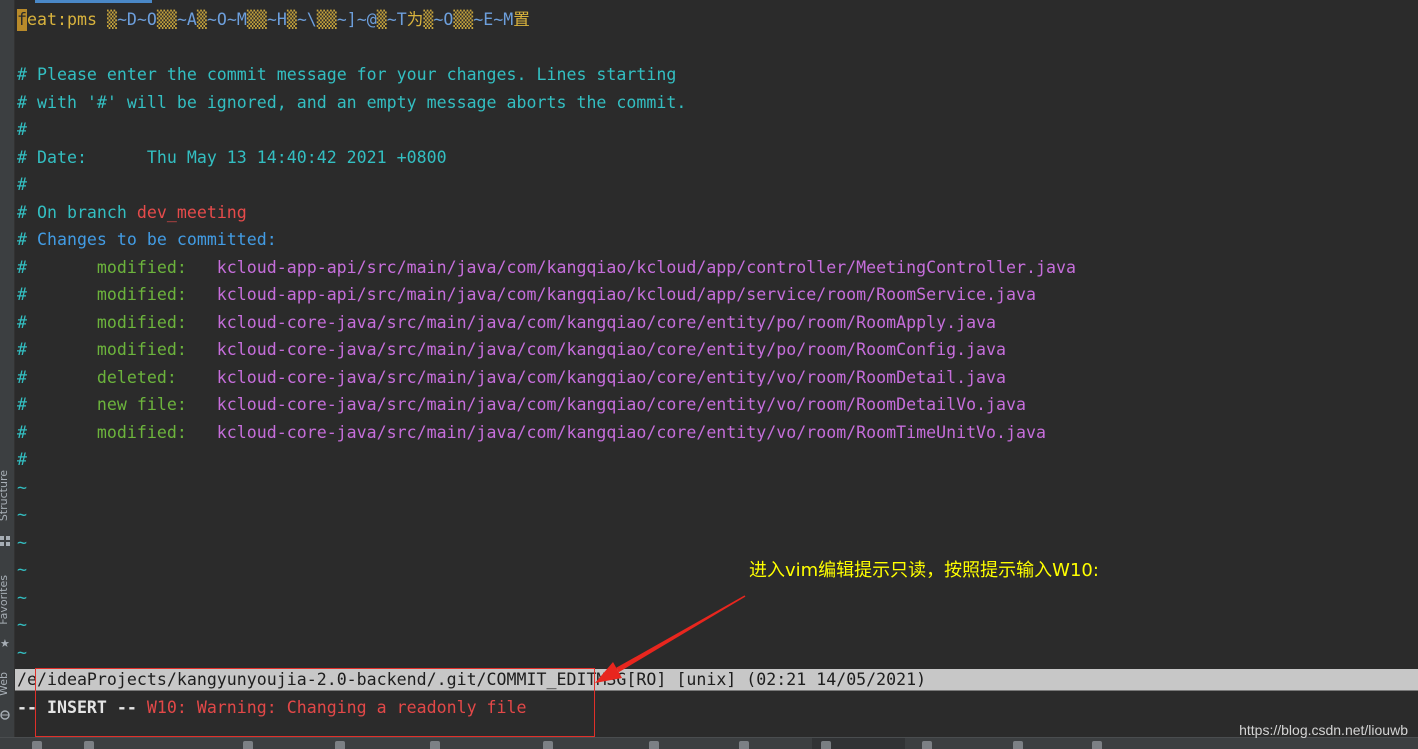 The image size is (1418, 749). What do you see at coordinates (67, 20) in the screenshot?
I see `subject-text: eat:pms` at bounding box center [67, 20].